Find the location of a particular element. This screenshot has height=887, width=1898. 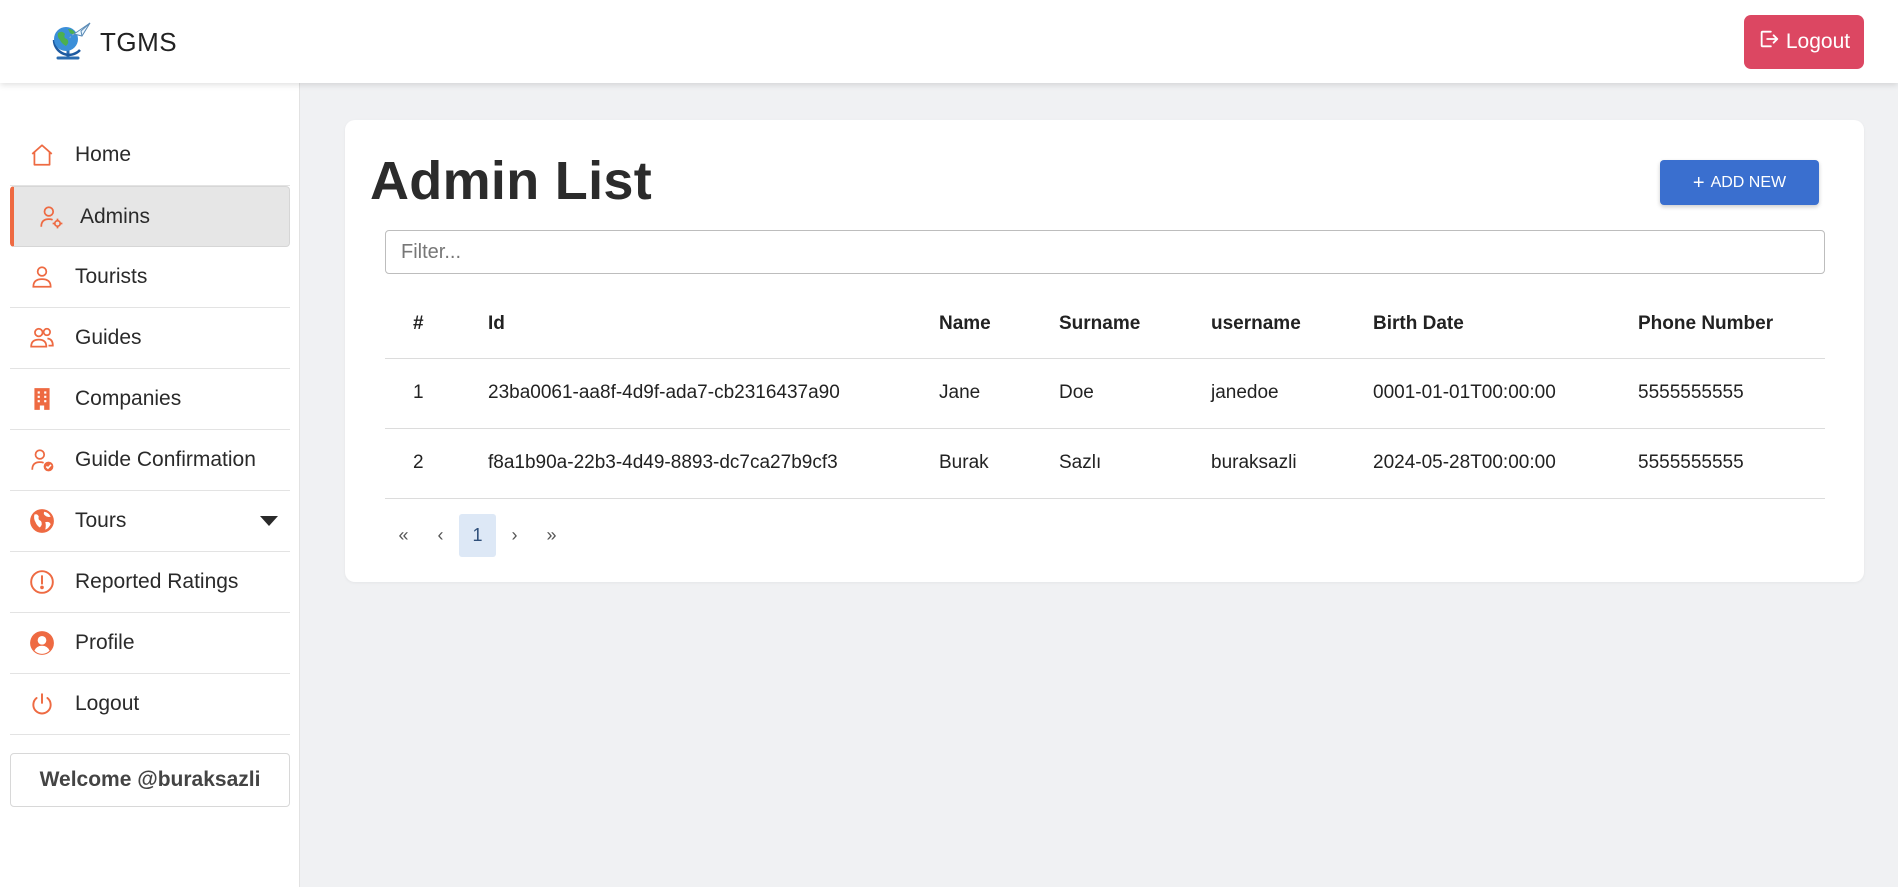

sidebar-item-reported-ratings: Reported Ratings is located at coordinates (150, 582).